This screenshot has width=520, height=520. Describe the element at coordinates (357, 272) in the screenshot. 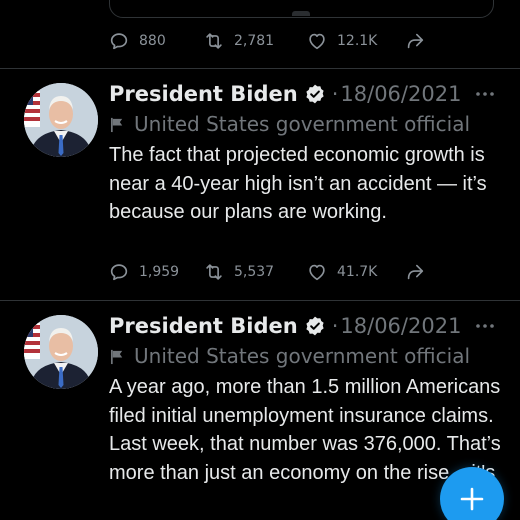

I see `like-count: 41.7K` at that location.